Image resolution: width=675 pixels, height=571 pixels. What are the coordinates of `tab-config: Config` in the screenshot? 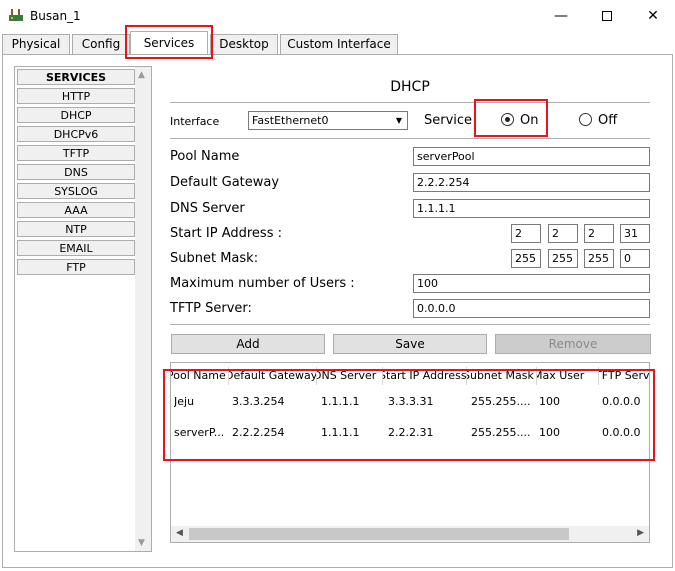 It's located at (101, 44).